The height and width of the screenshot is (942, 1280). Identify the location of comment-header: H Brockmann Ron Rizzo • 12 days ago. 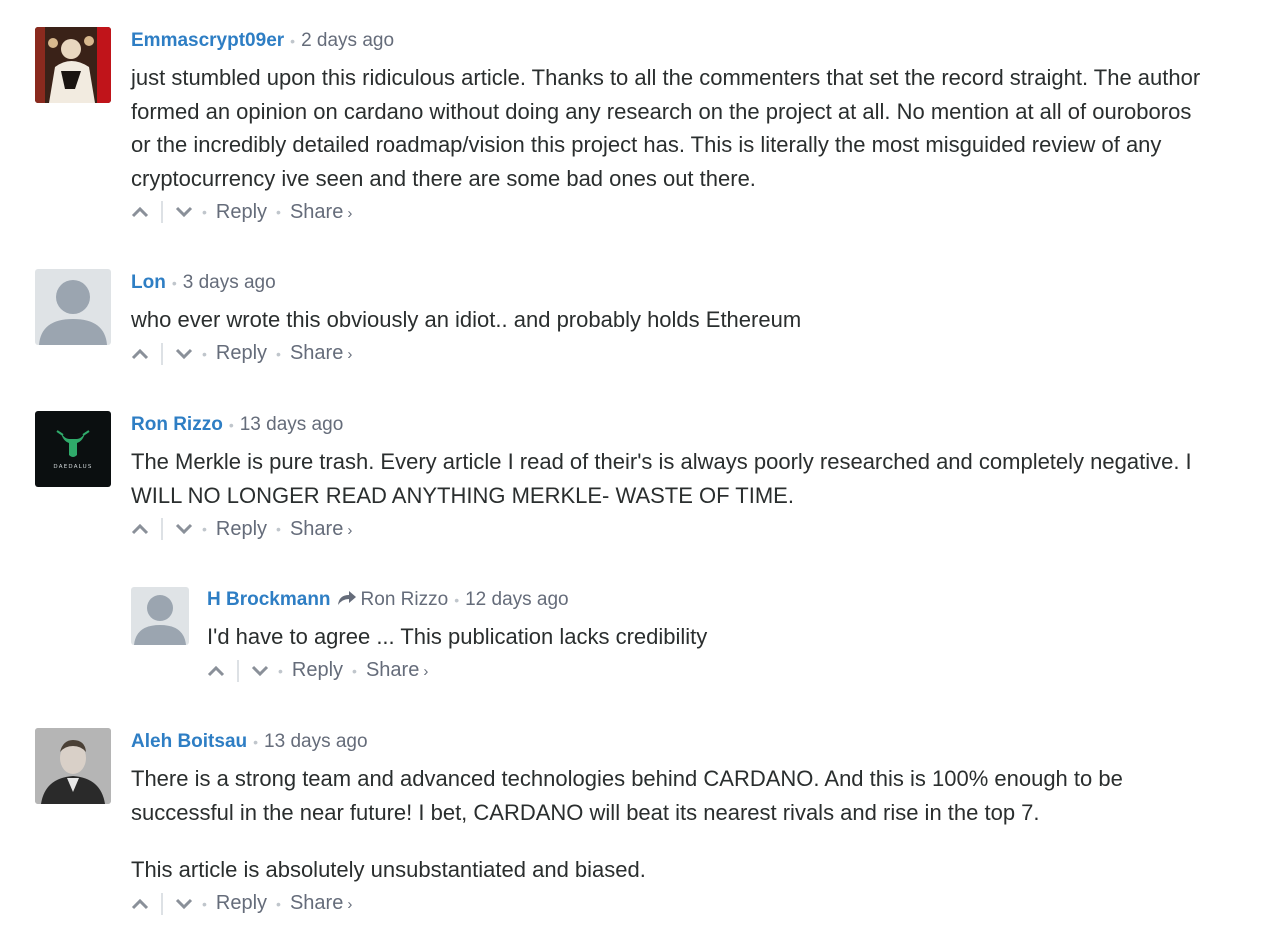
(707, 600).